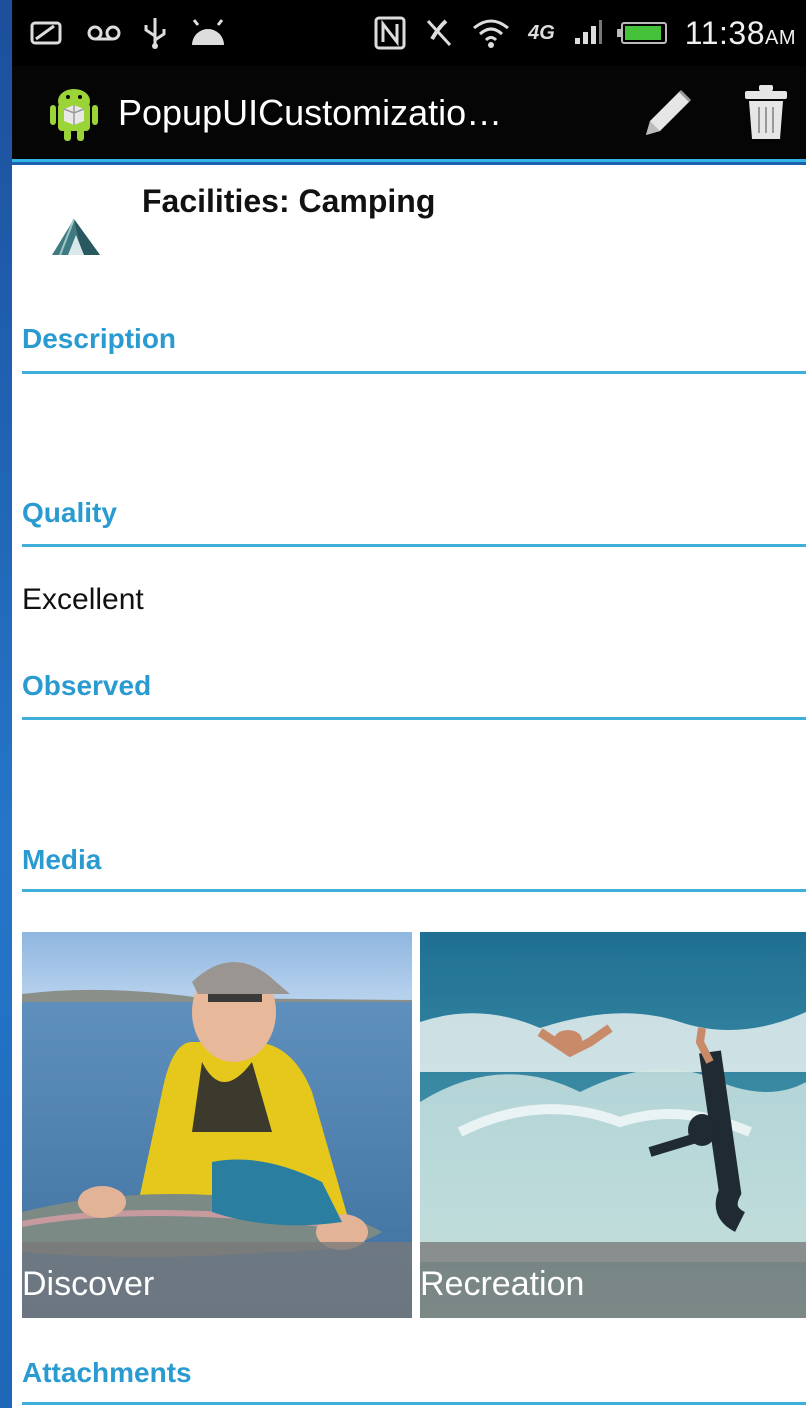 The image size is (806, 1408). I want to click on observed-divider, so click(414, 718).